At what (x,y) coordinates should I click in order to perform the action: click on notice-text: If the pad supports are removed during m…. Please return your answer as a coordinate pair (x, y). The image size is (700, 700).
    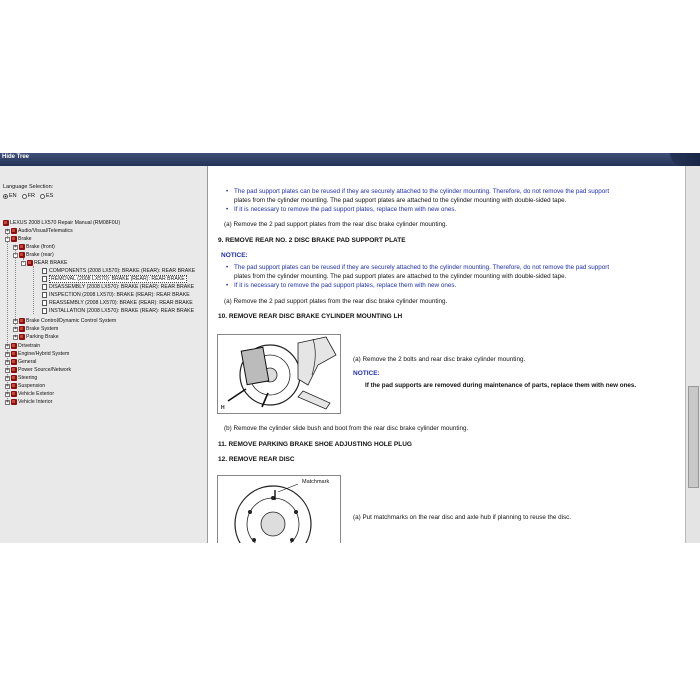
    Looking at the image, I should click on (501, 385).